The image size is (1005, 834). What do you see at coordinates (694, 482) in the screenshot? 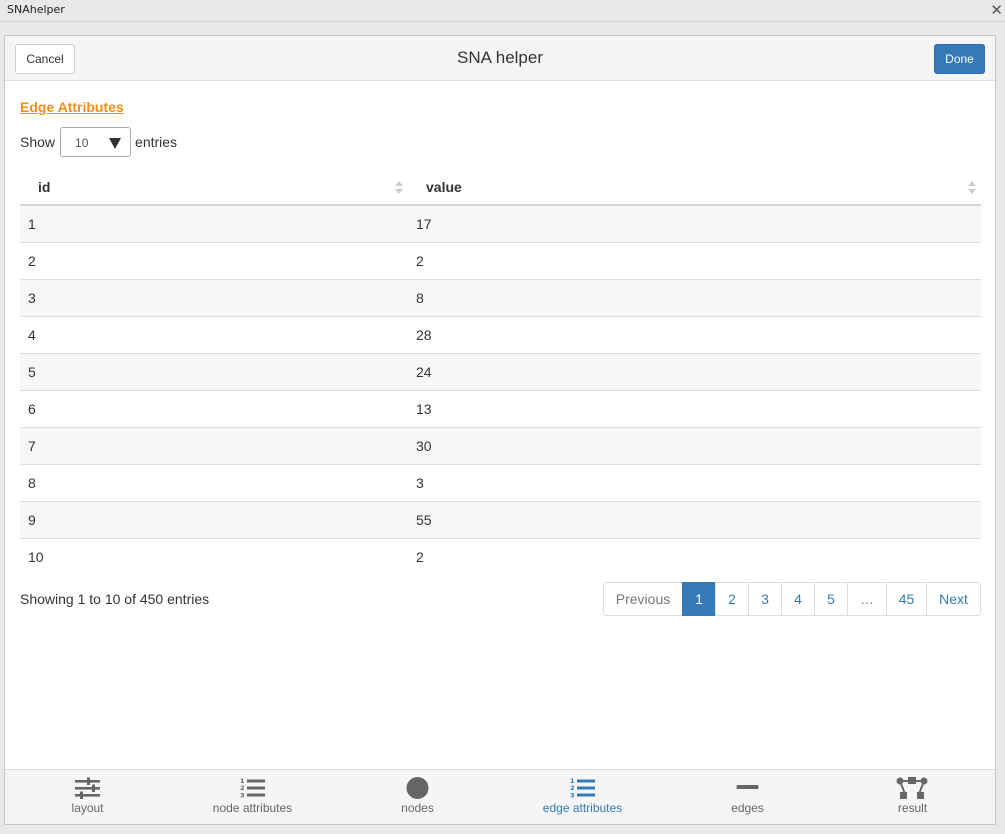
I see `cell-value: 3` at bounding box center [694, 482].